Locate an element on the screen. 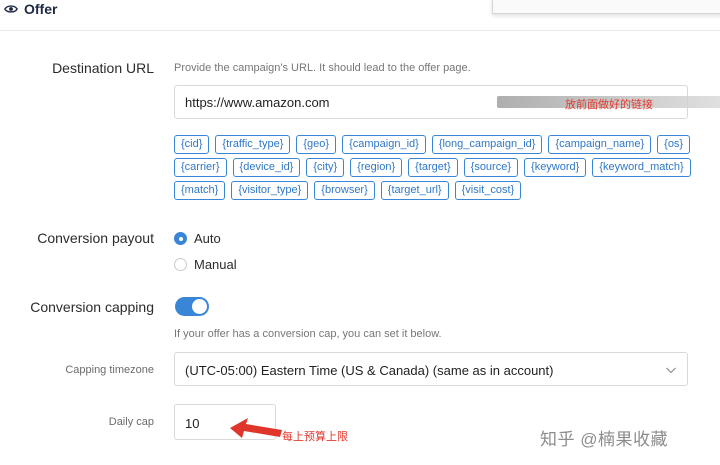  token-geo: {geo} is located at coordinates (316, 144).